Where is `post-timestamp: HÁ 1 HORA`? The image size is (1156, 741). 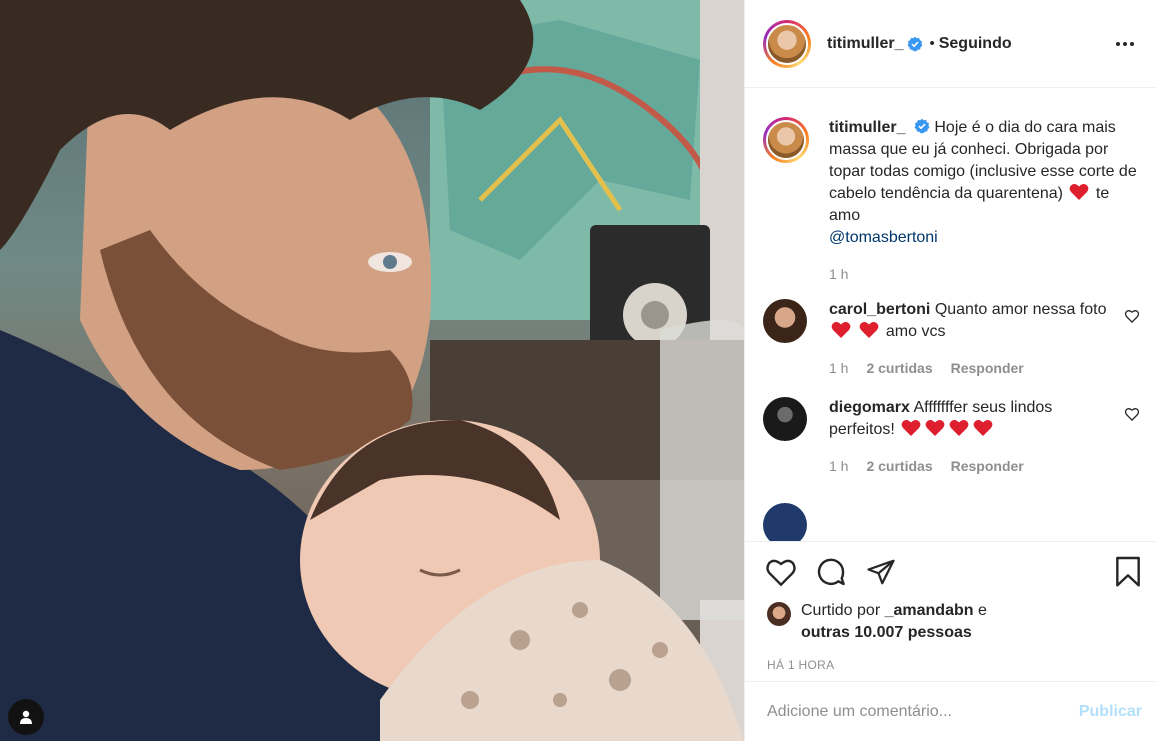 post-timestamp: HÁ 1 HORA is located at coordinates (950, 658).